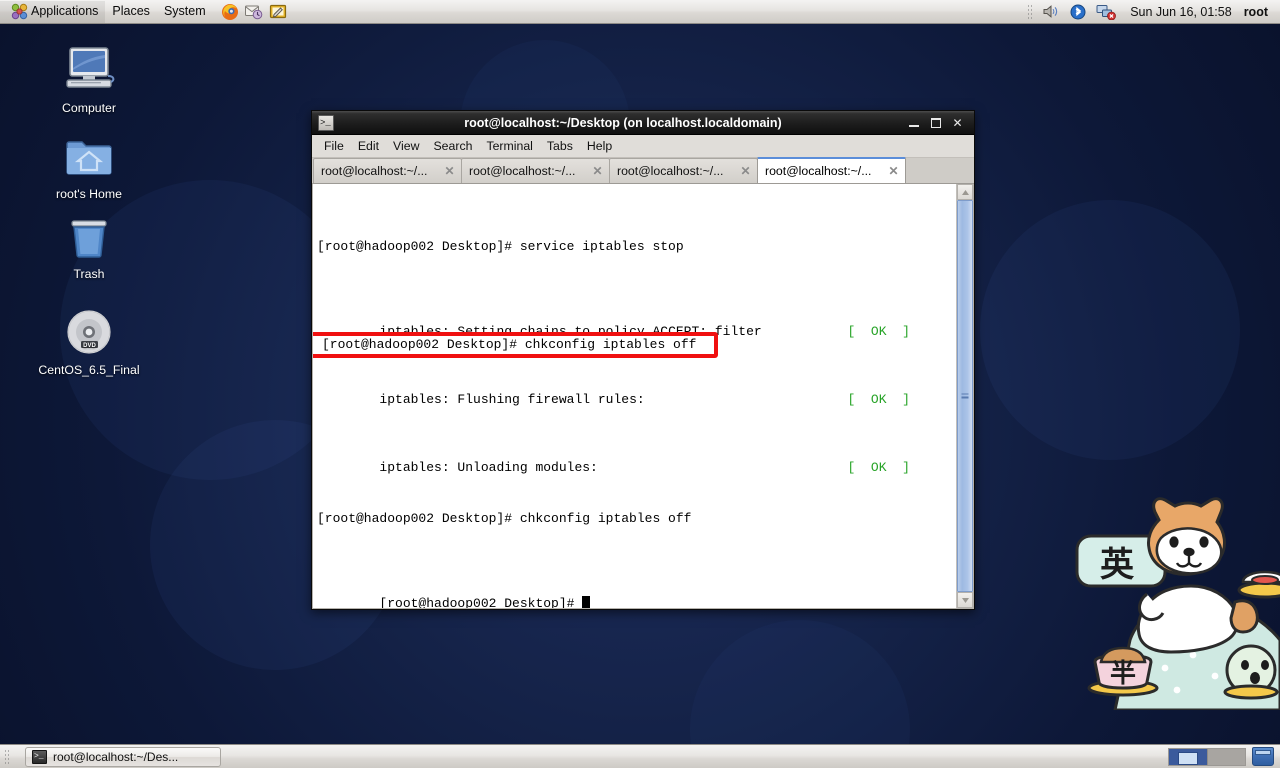 Image resolution: width=1280 pixels, height=768 pixels. Describe the element at coordinates (957, 123) in the screenshot. I see `close-button: ✕` at that location.